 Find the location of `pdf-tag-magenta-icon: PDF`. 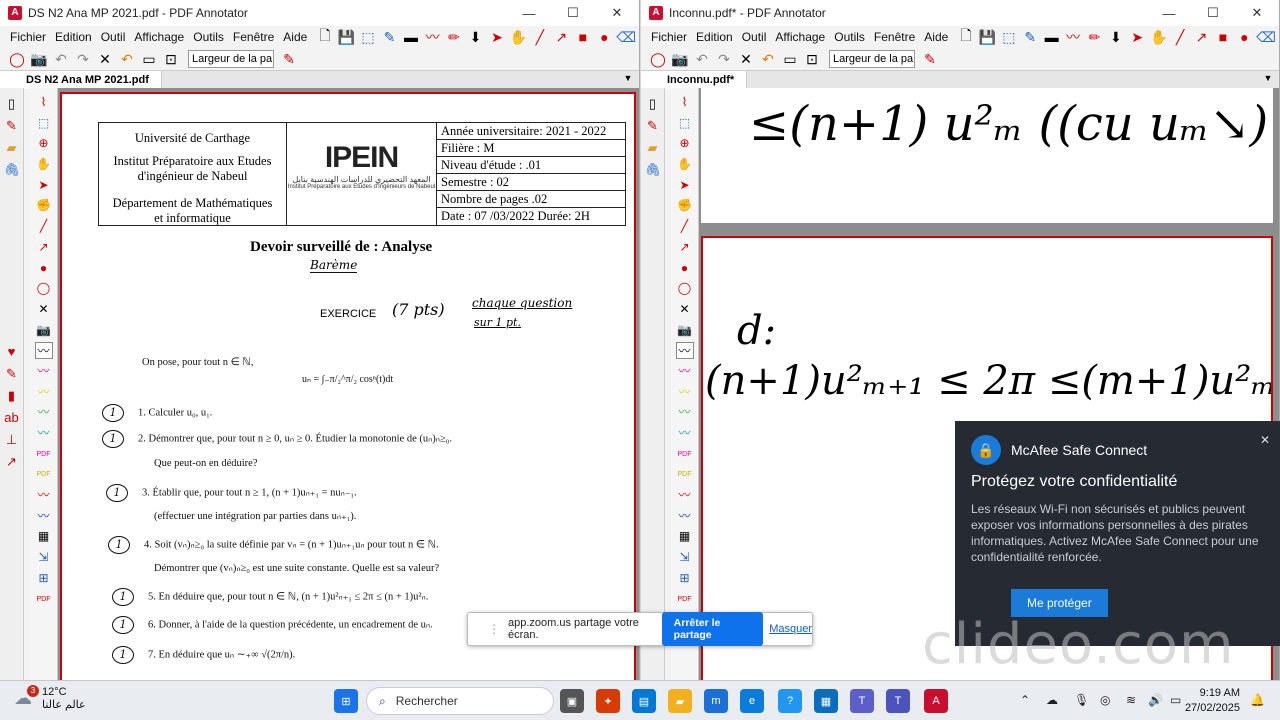

pdf-tag-magenta-icon: PDF is located at coordinates (44, 454).